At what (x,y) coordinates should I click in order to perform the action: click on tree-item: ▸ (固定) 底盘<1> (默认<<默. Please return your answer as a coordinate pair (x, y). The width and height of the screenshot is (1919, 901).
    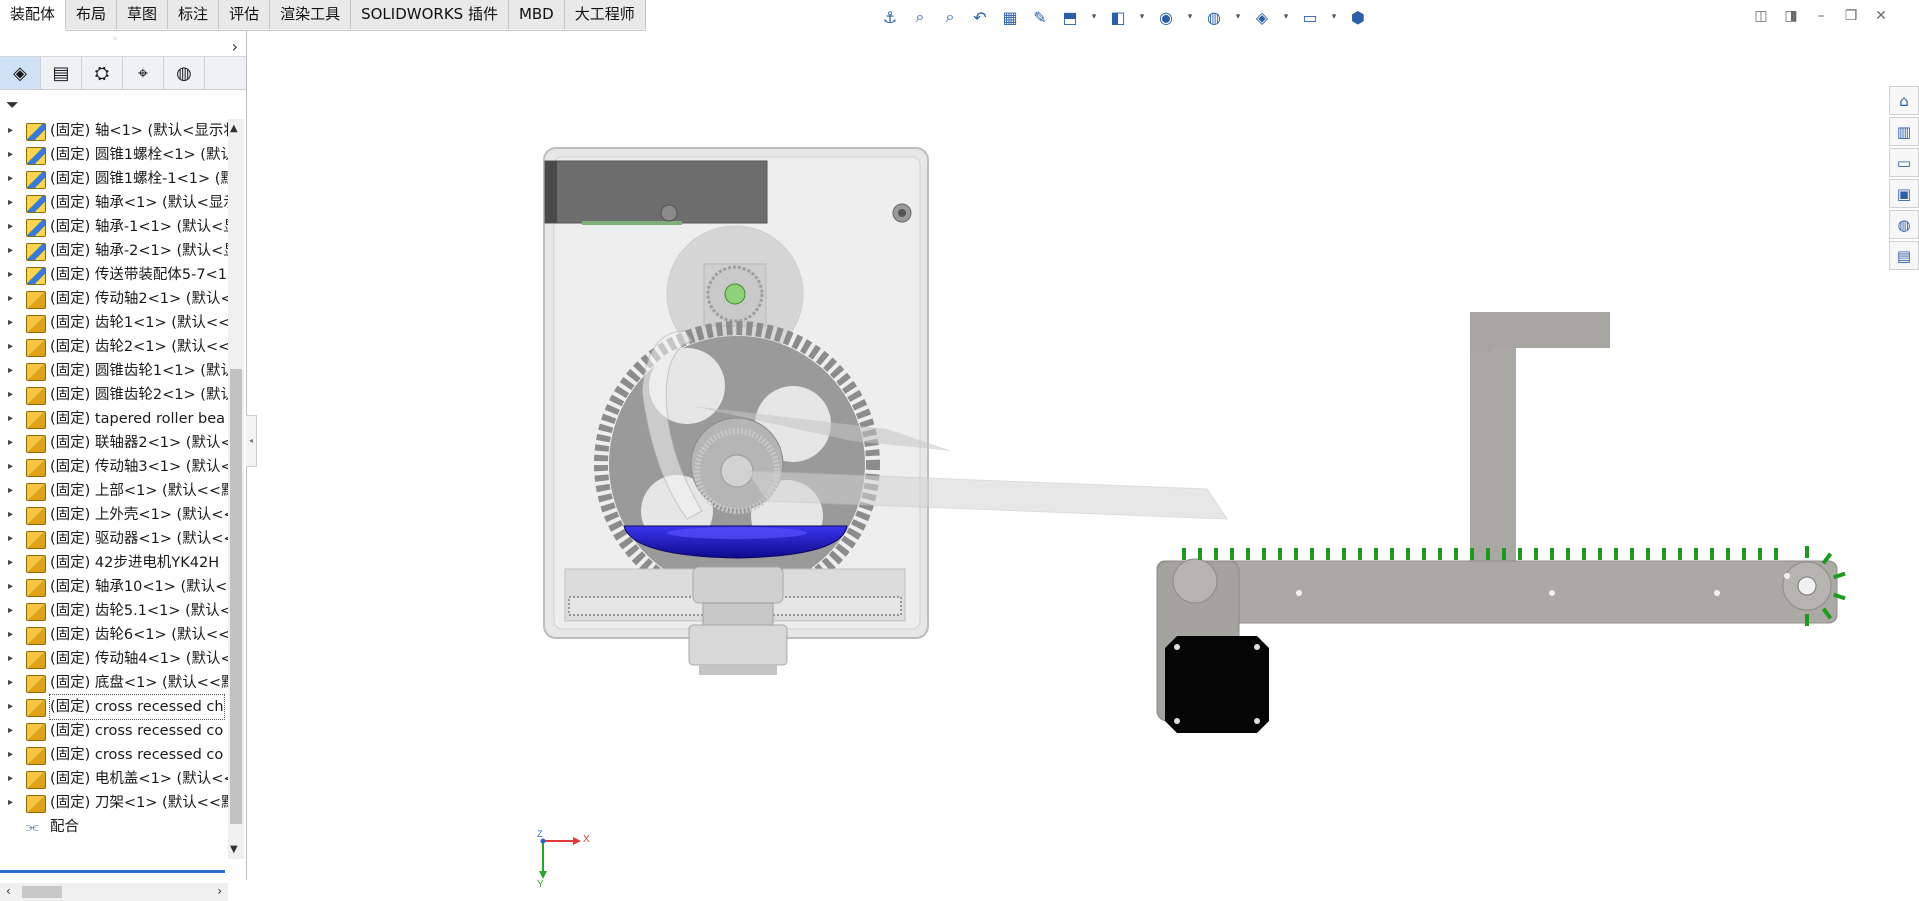
    Looking at the image, I should click on (114, 683).